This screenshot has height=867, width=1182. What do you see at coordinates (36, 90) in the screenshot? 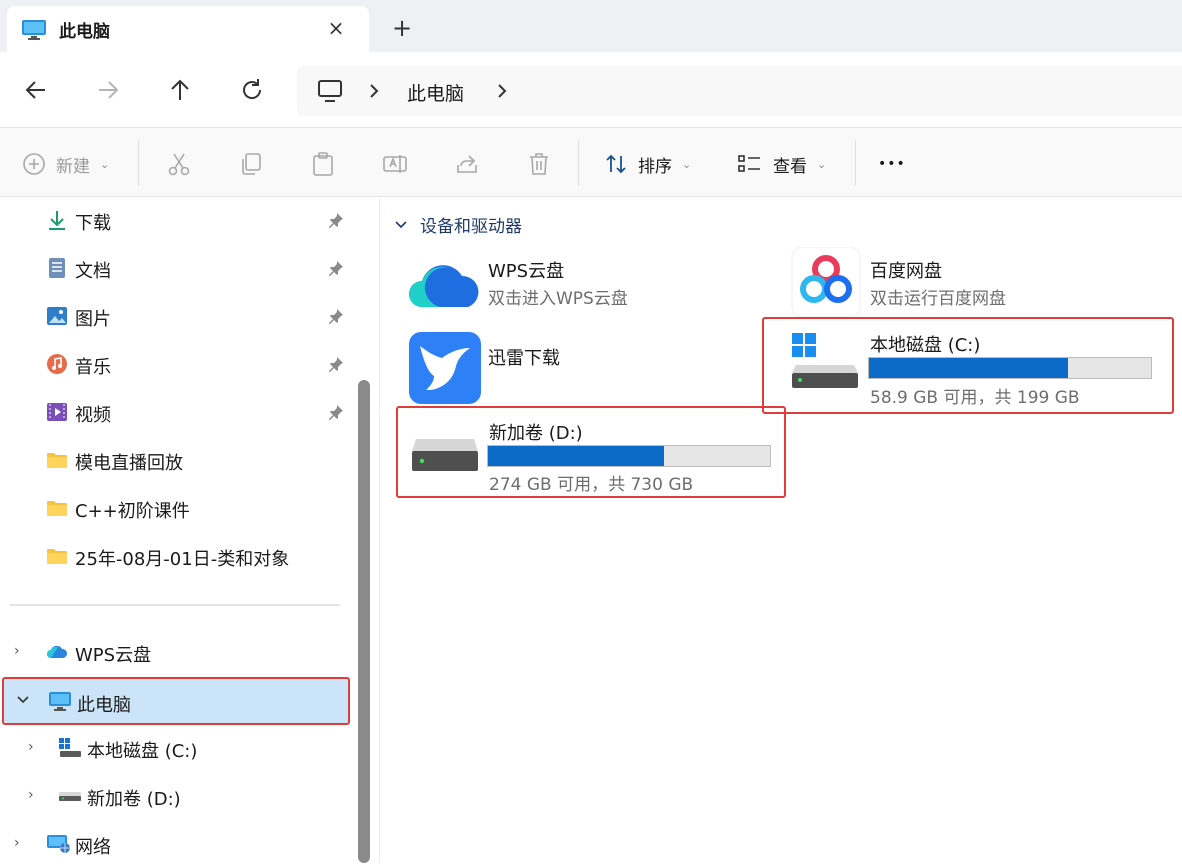
I see `back-button` at bounding box center [36, 90].